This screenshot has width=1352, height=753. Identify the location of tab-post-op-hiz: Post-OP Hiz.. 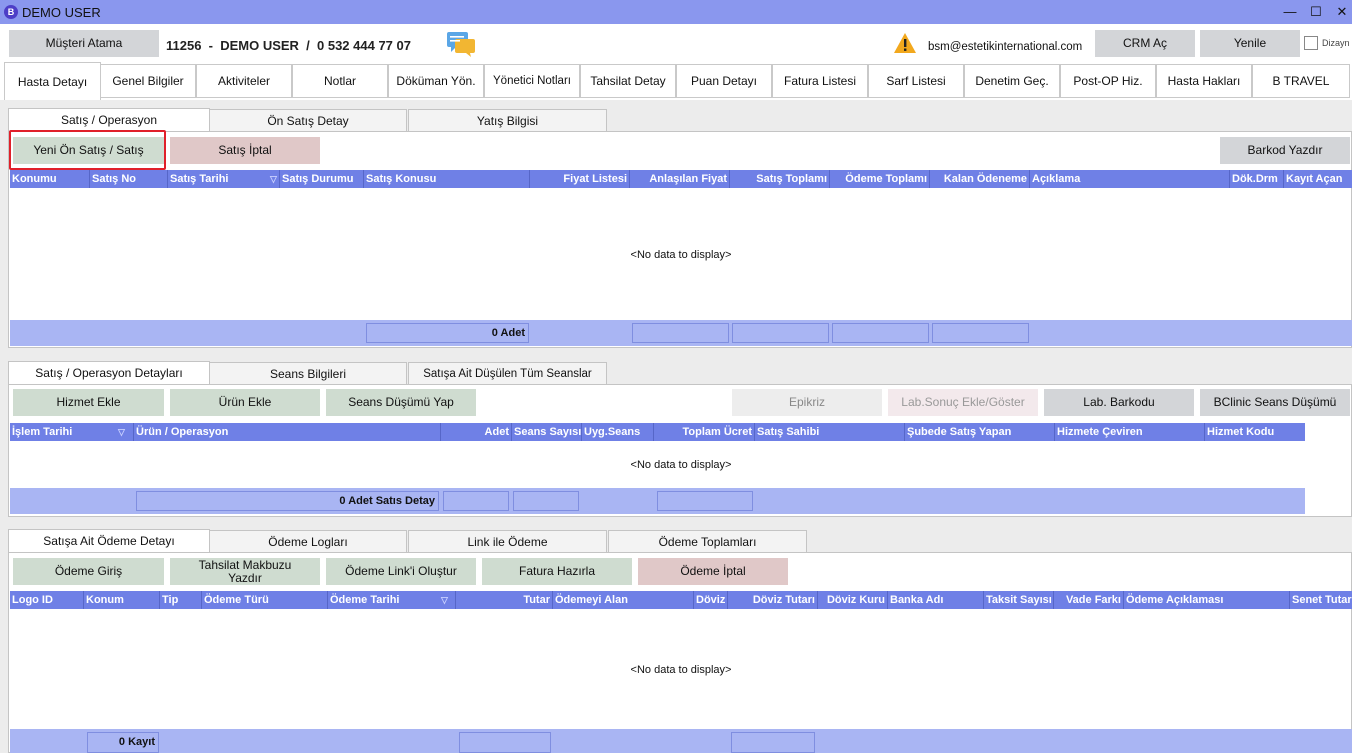
(1108, 81).